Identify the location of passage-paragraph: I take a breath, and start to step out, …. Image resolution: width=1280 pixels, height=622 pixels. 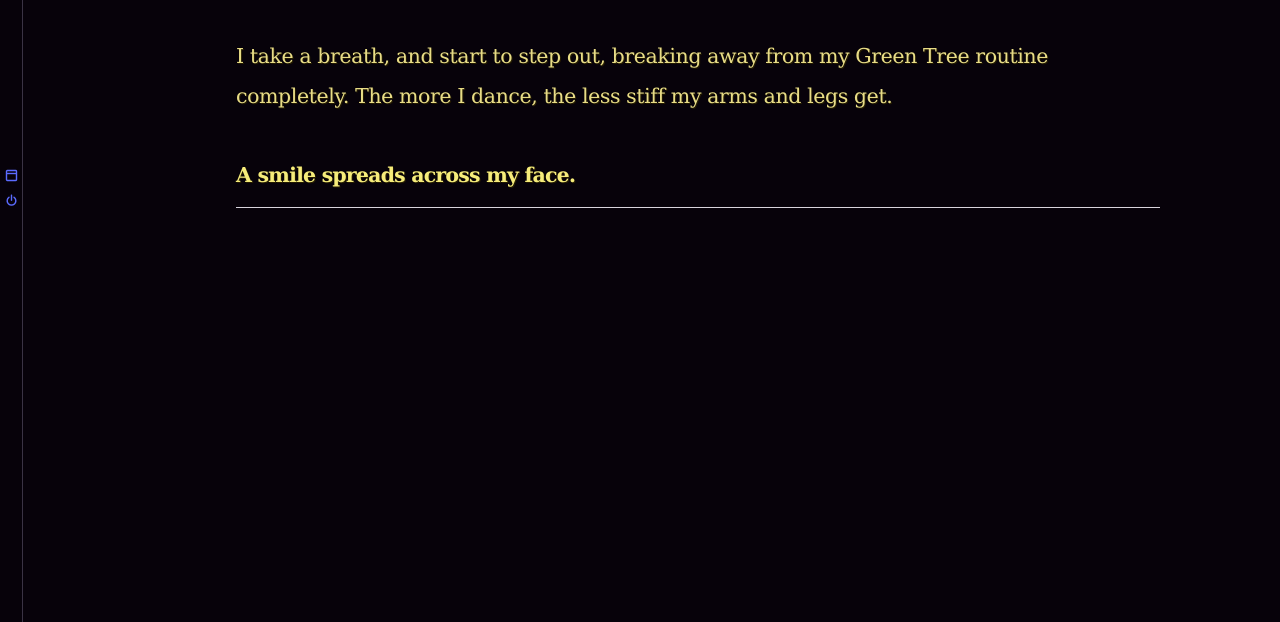
(642, 76).